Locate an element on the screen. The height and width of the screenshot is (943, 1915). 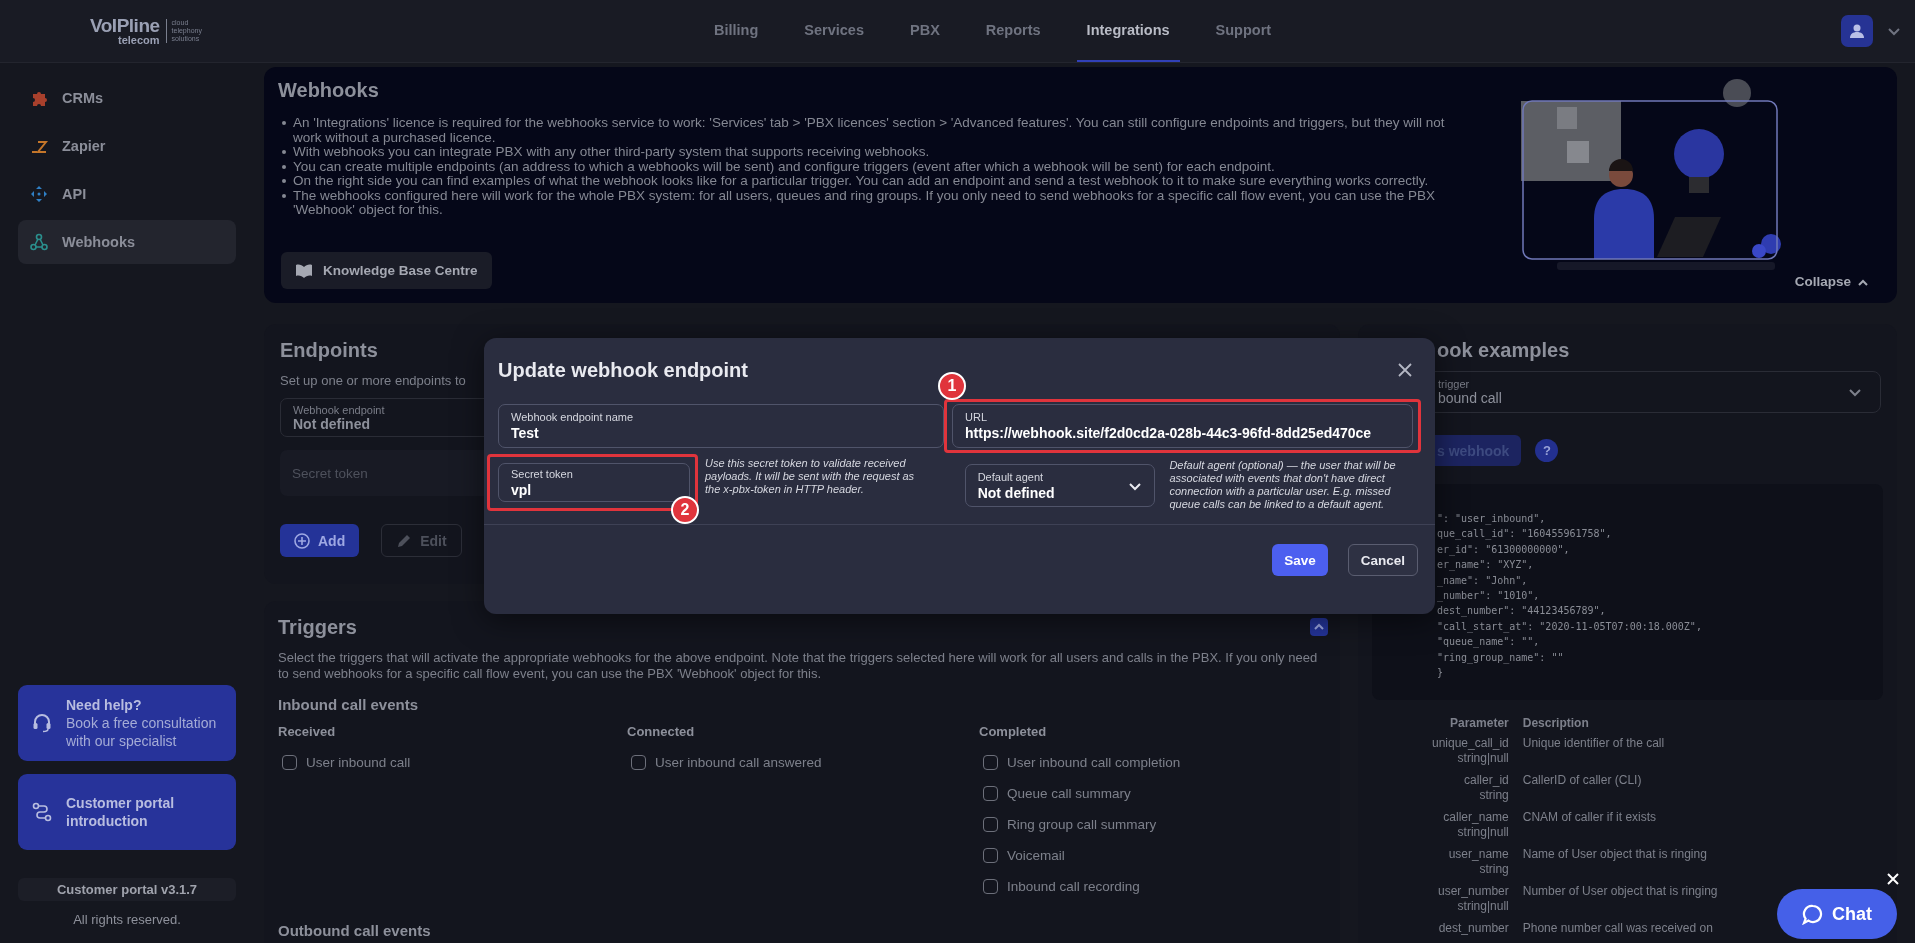
speech-bubble-icon is located at coordinates (1812, 914).